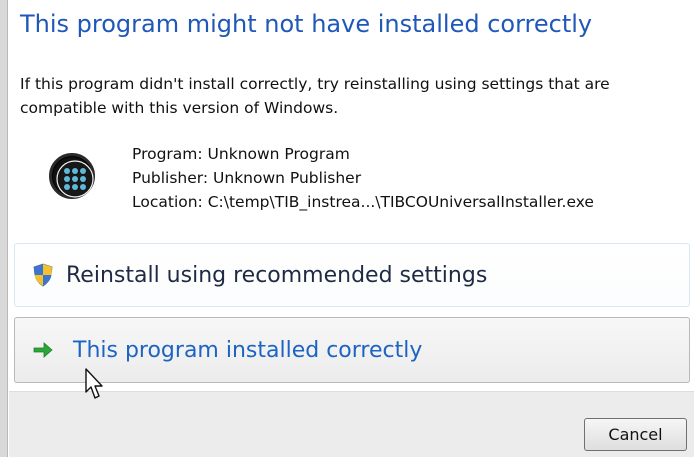 This screenshot has height=457, width=694. I want to click on reinstall-recommended-settings-button: Reinstall using recommended settings, so click(352, 275).